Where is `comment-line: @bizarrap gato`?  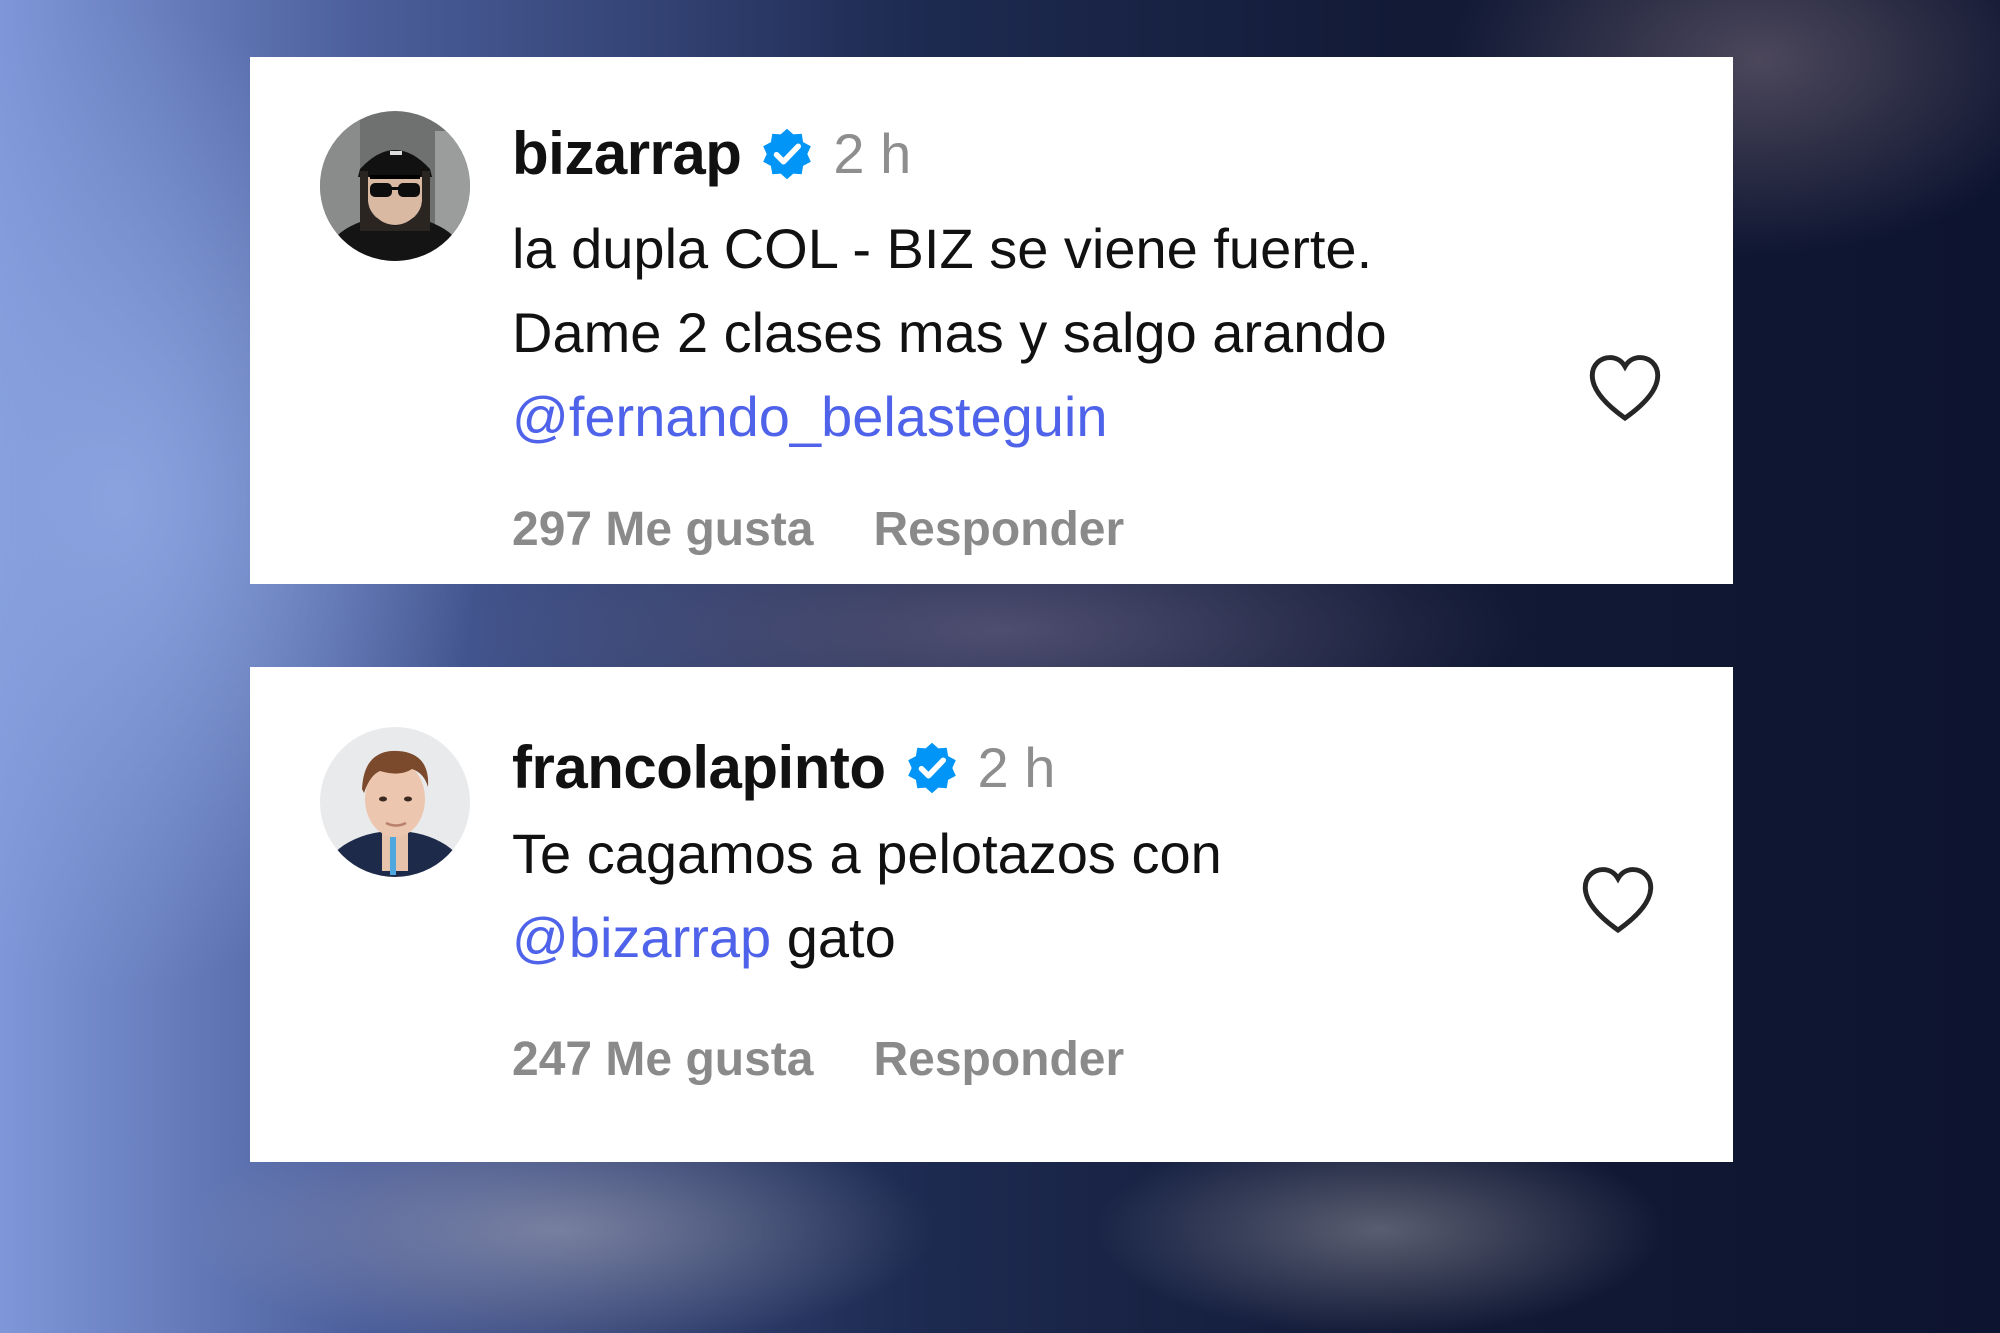
comment-line: @bizarrap gato is located at coordinates (1022, 938).